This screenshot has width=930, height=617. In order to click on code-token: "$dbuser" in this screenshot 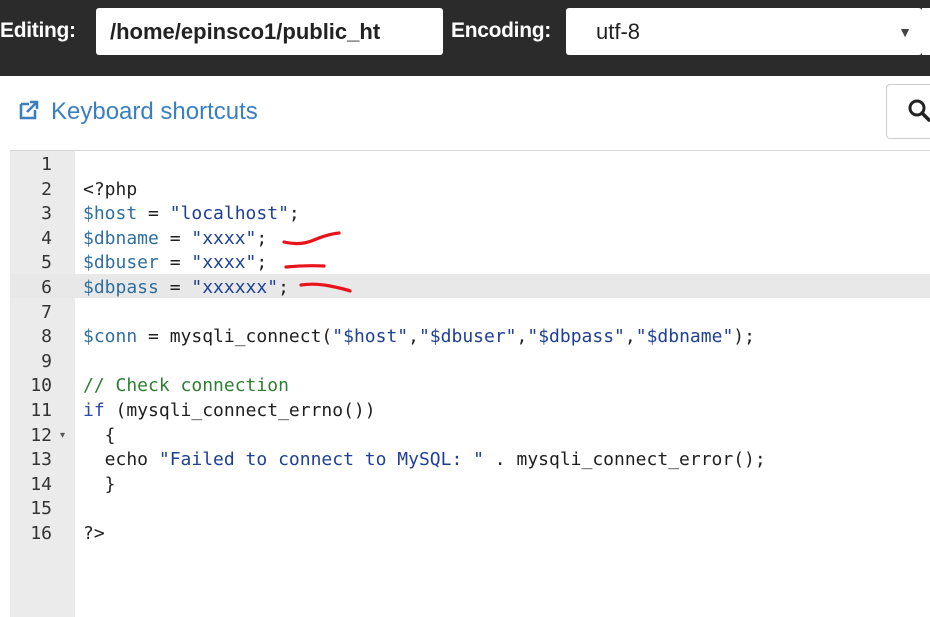, I will do `click(467, 337)`.